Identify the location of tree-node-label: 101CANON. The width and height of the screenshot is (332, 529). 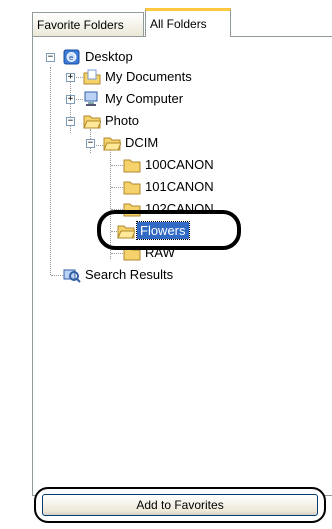
(179, 186).